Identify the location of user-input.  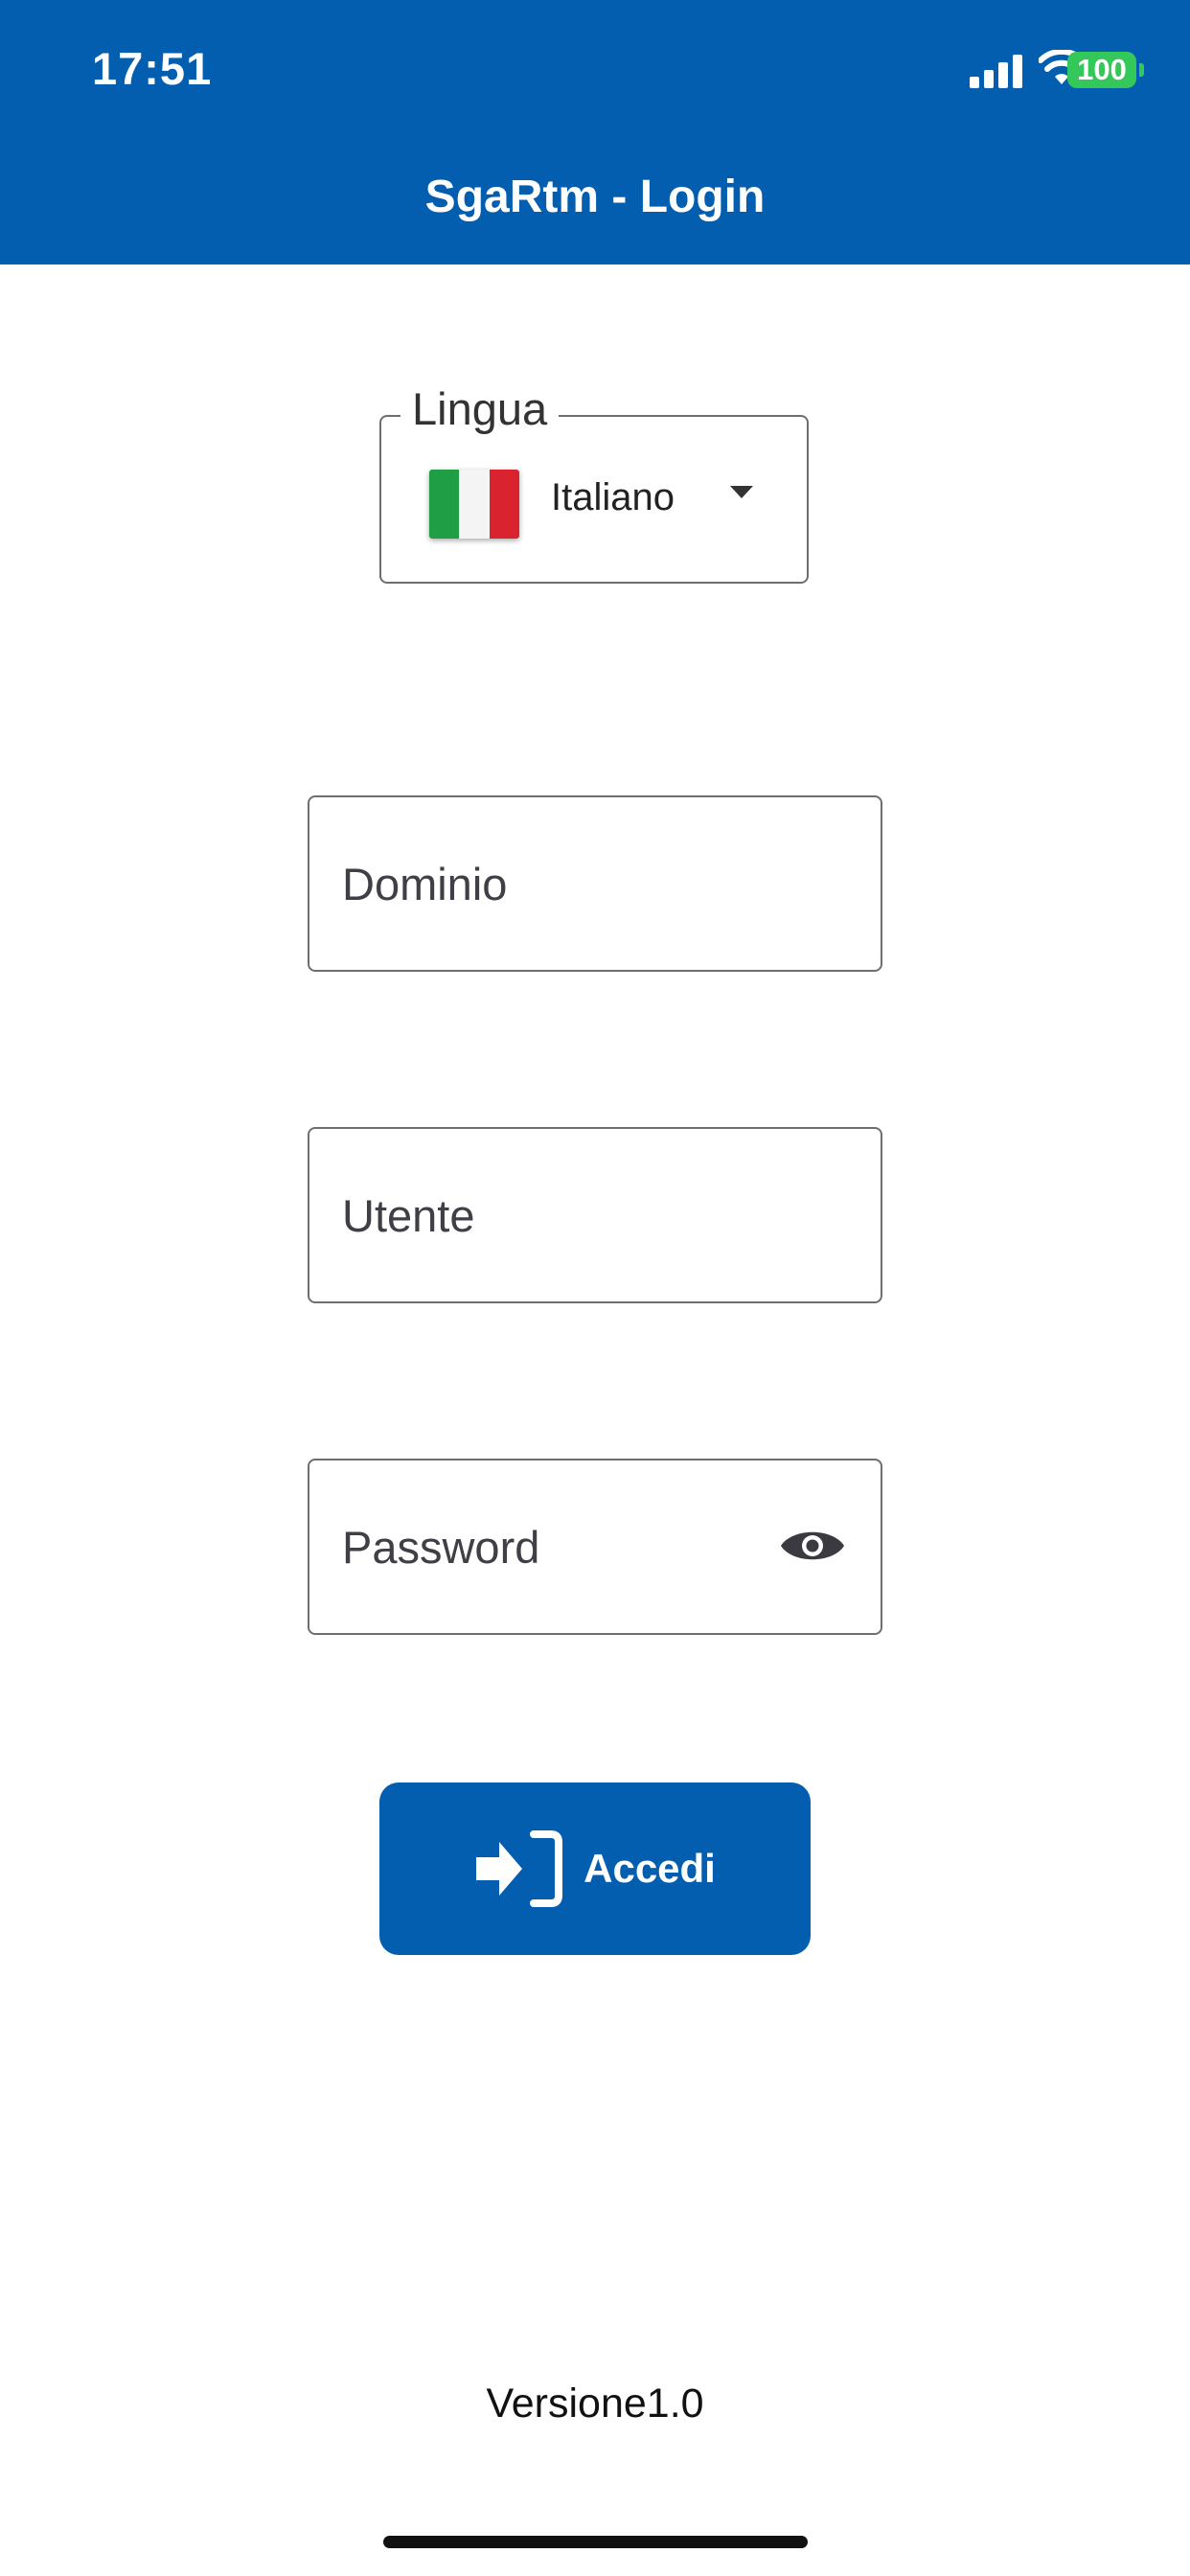
(567, 1215).